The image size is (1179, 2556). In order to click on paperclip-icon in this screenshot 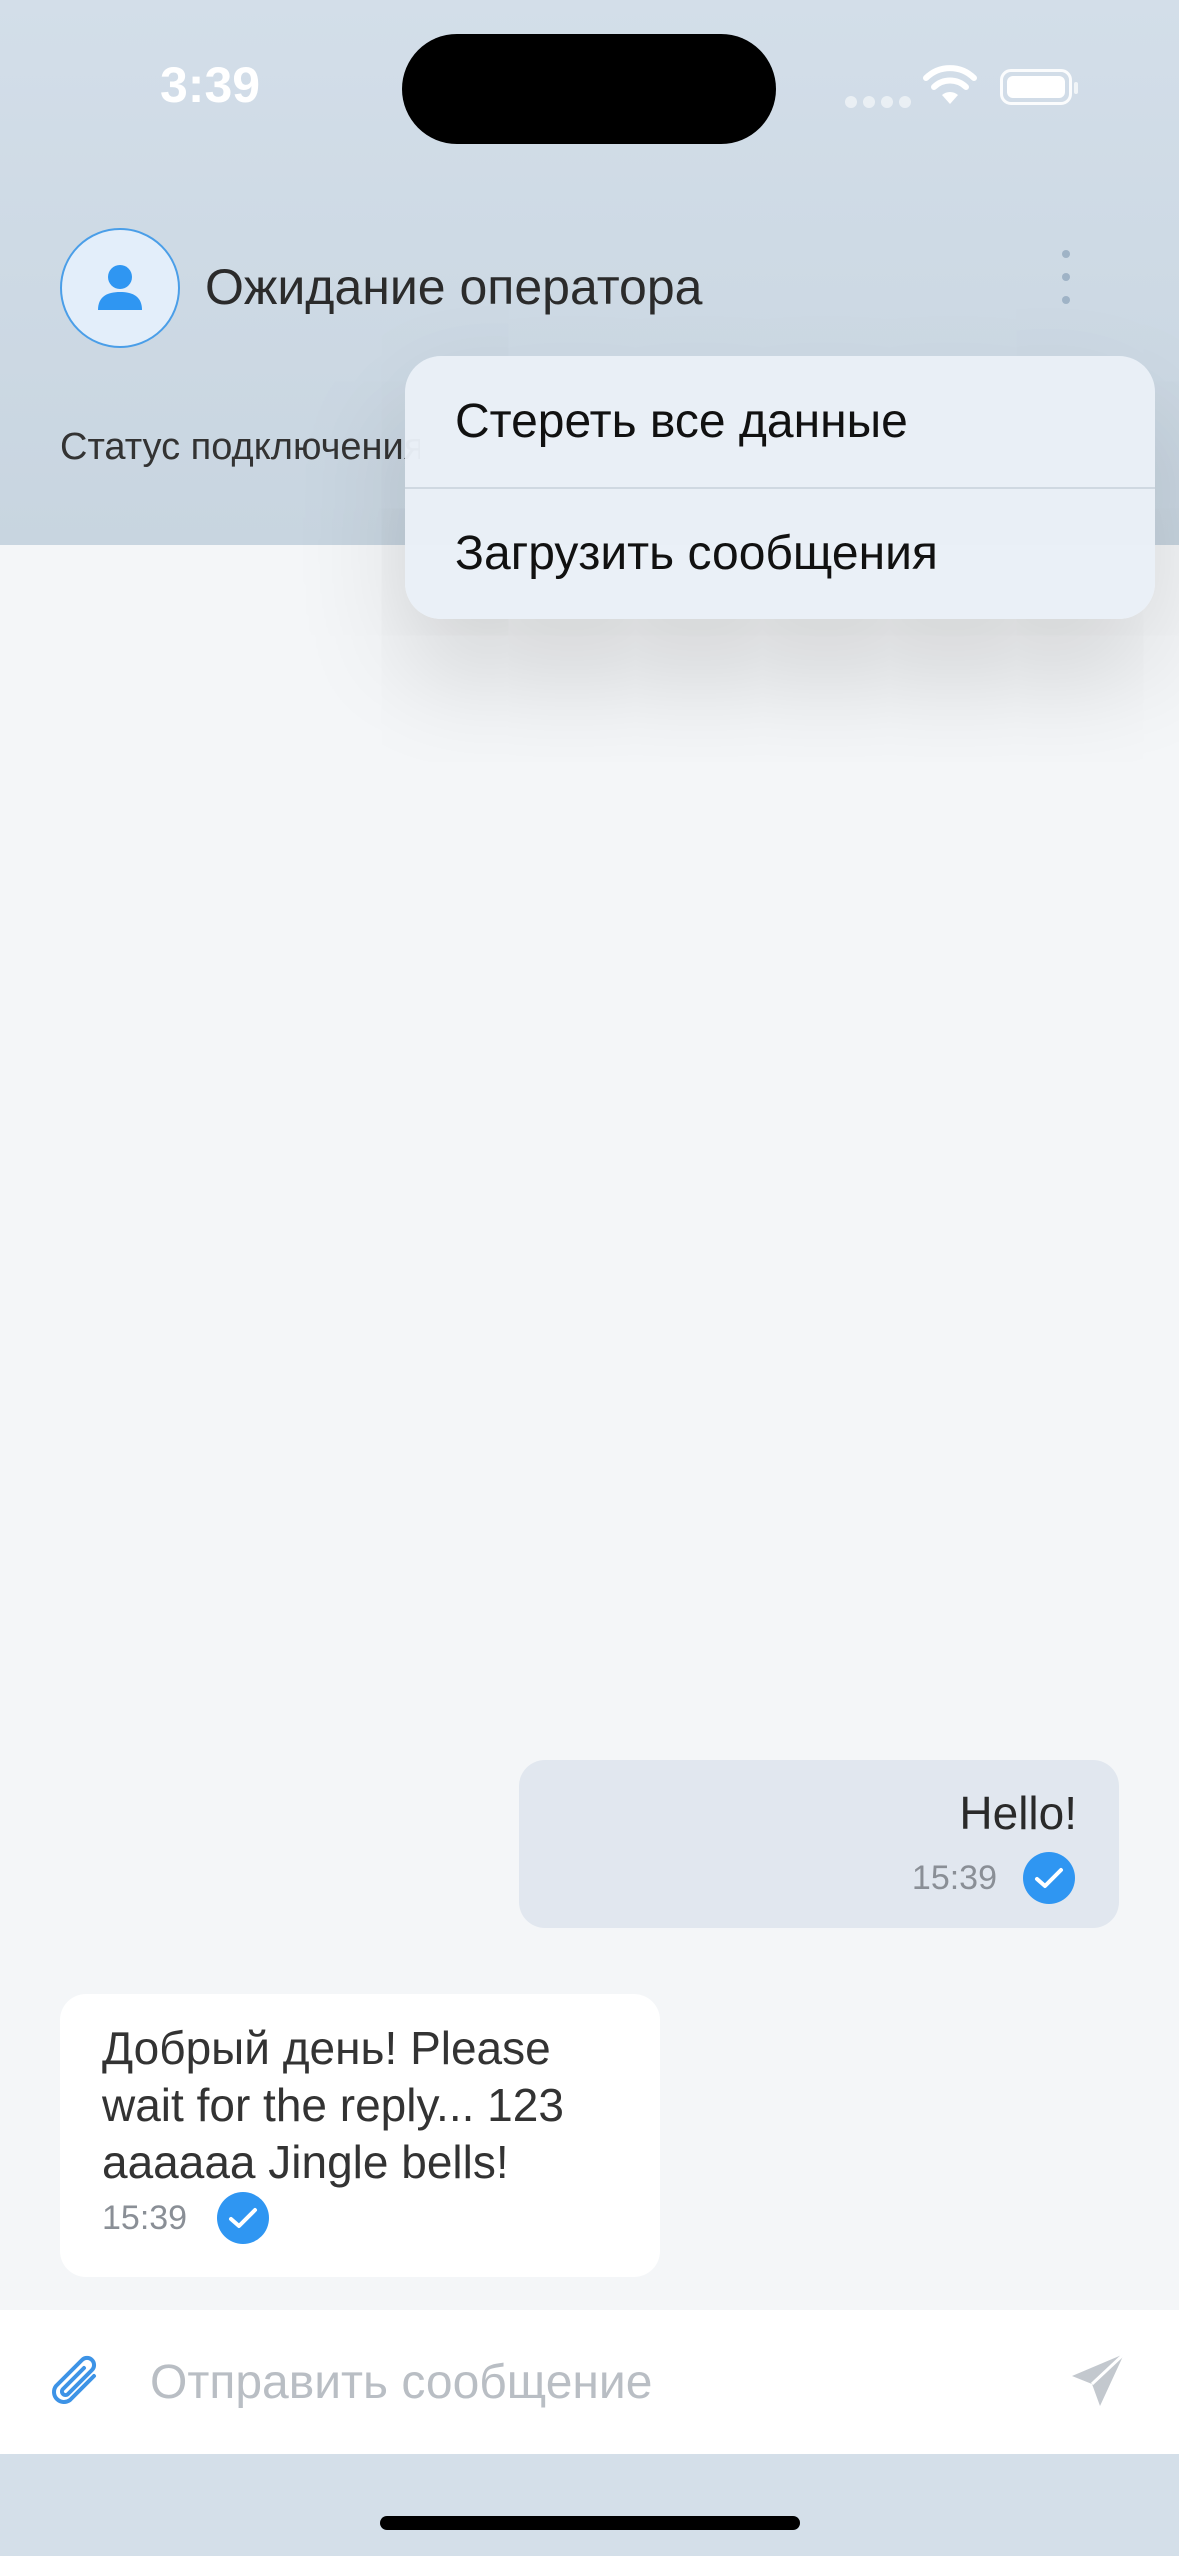, I will do `click(76, 2385)`.